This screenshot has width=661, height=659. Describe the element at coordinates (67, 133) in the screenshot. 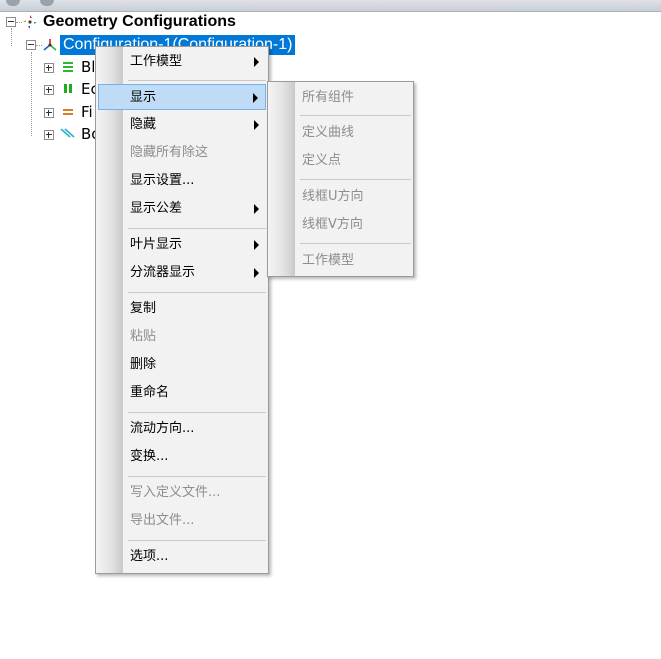

I see `boundary-icon` at that location.